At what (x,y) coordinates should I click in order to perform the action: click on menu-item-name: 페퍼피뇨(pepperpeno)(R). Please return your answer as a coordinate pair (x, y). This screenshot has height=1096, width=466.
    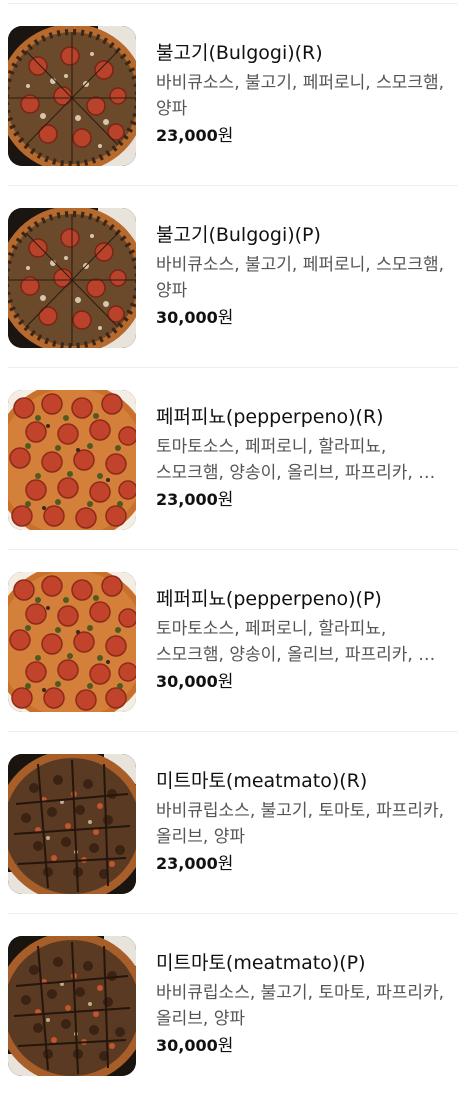
    Looking at the image, I should click on (270, 417).